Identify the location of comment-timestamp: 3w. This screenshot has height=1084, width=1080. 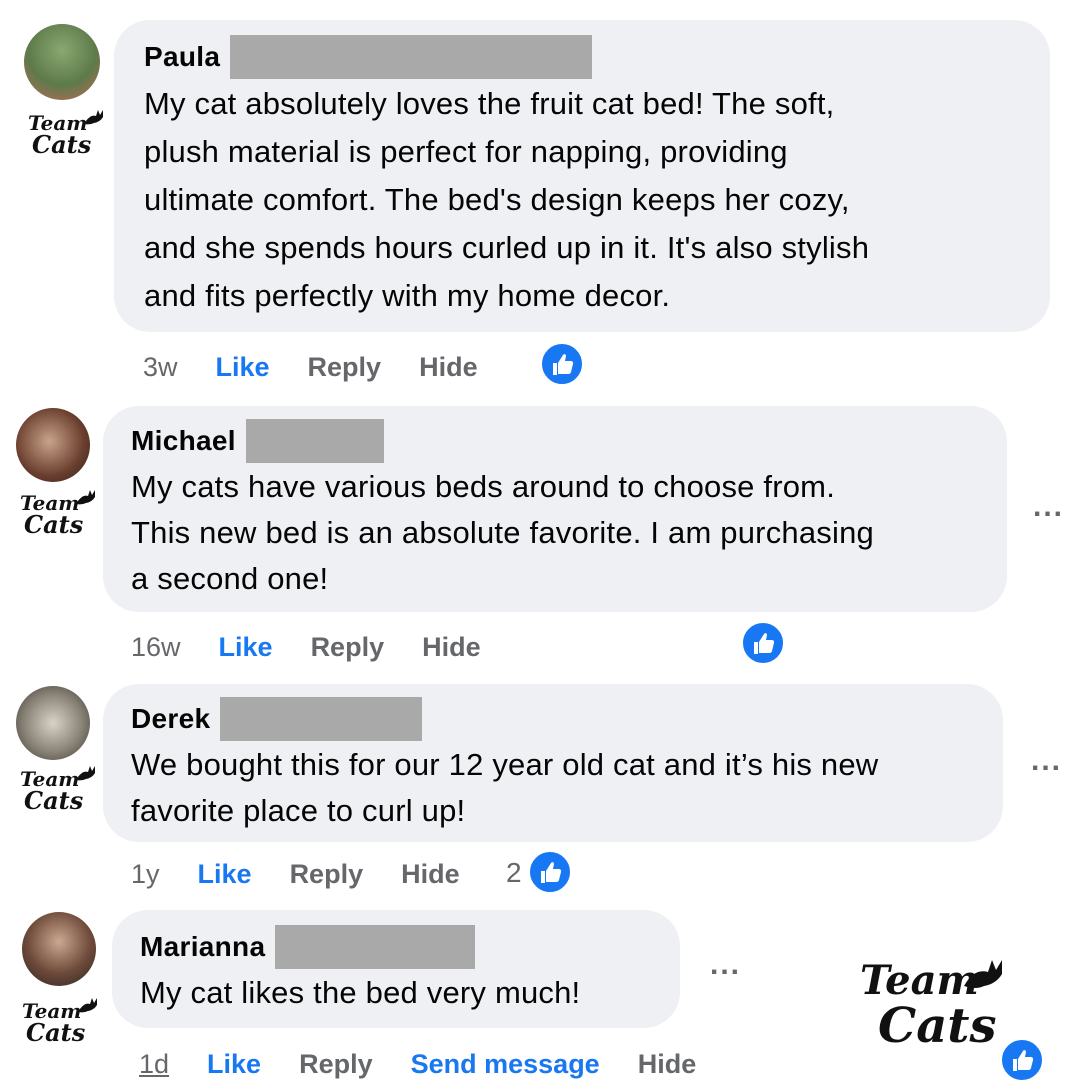
(160, 367).